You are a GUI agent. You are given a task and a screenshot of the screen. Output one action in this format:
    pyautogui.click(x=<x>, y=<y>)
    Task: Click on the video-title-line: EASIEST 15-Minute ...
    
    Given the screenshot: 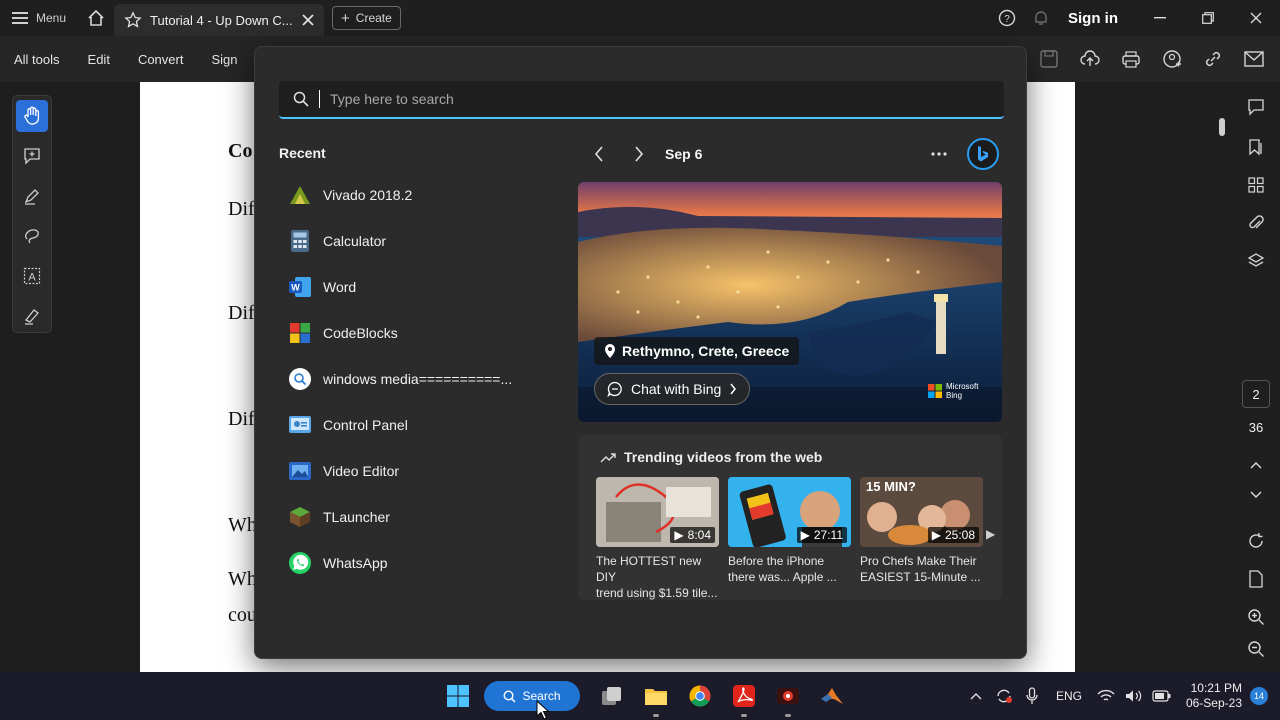 What is the action you would take?
    pyautogui.click(x=920, y=577)
    